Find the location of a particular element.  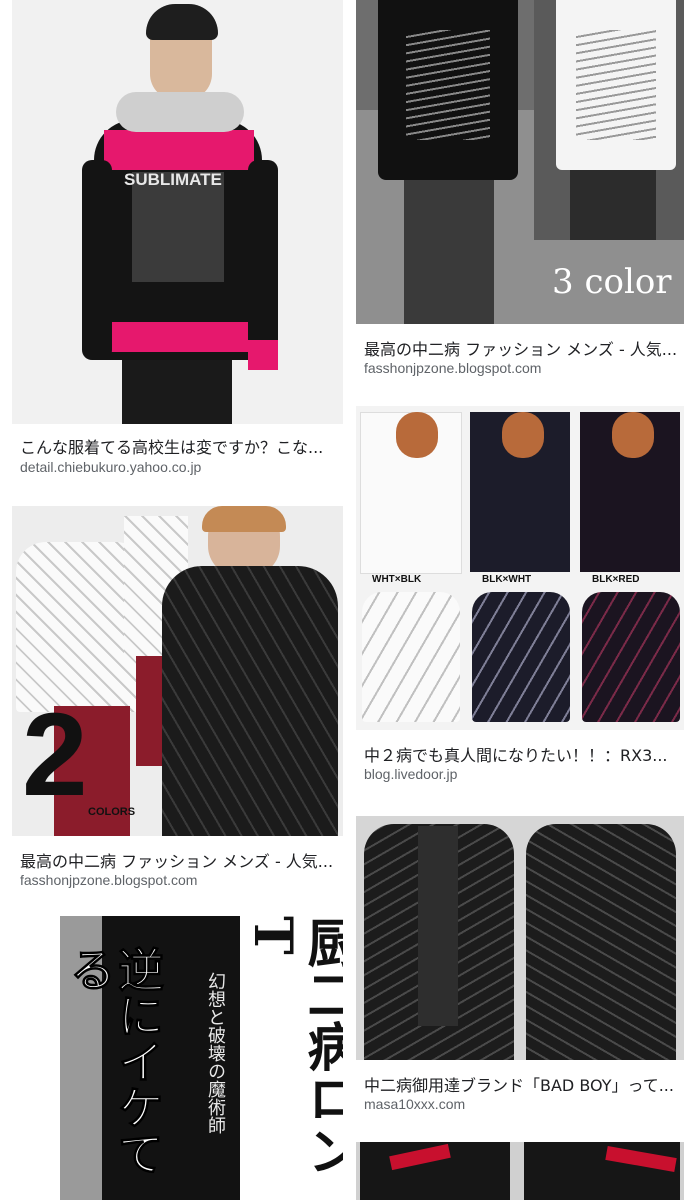

colors-label: COLORS is located at coordinates (112, 812).